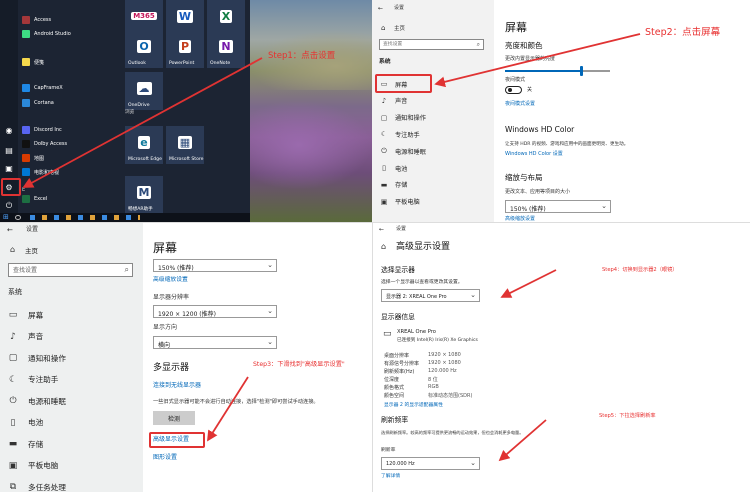  Describe the element at coordinates (528, 283) in the screenshot. I see `step4-arrow` at that location.